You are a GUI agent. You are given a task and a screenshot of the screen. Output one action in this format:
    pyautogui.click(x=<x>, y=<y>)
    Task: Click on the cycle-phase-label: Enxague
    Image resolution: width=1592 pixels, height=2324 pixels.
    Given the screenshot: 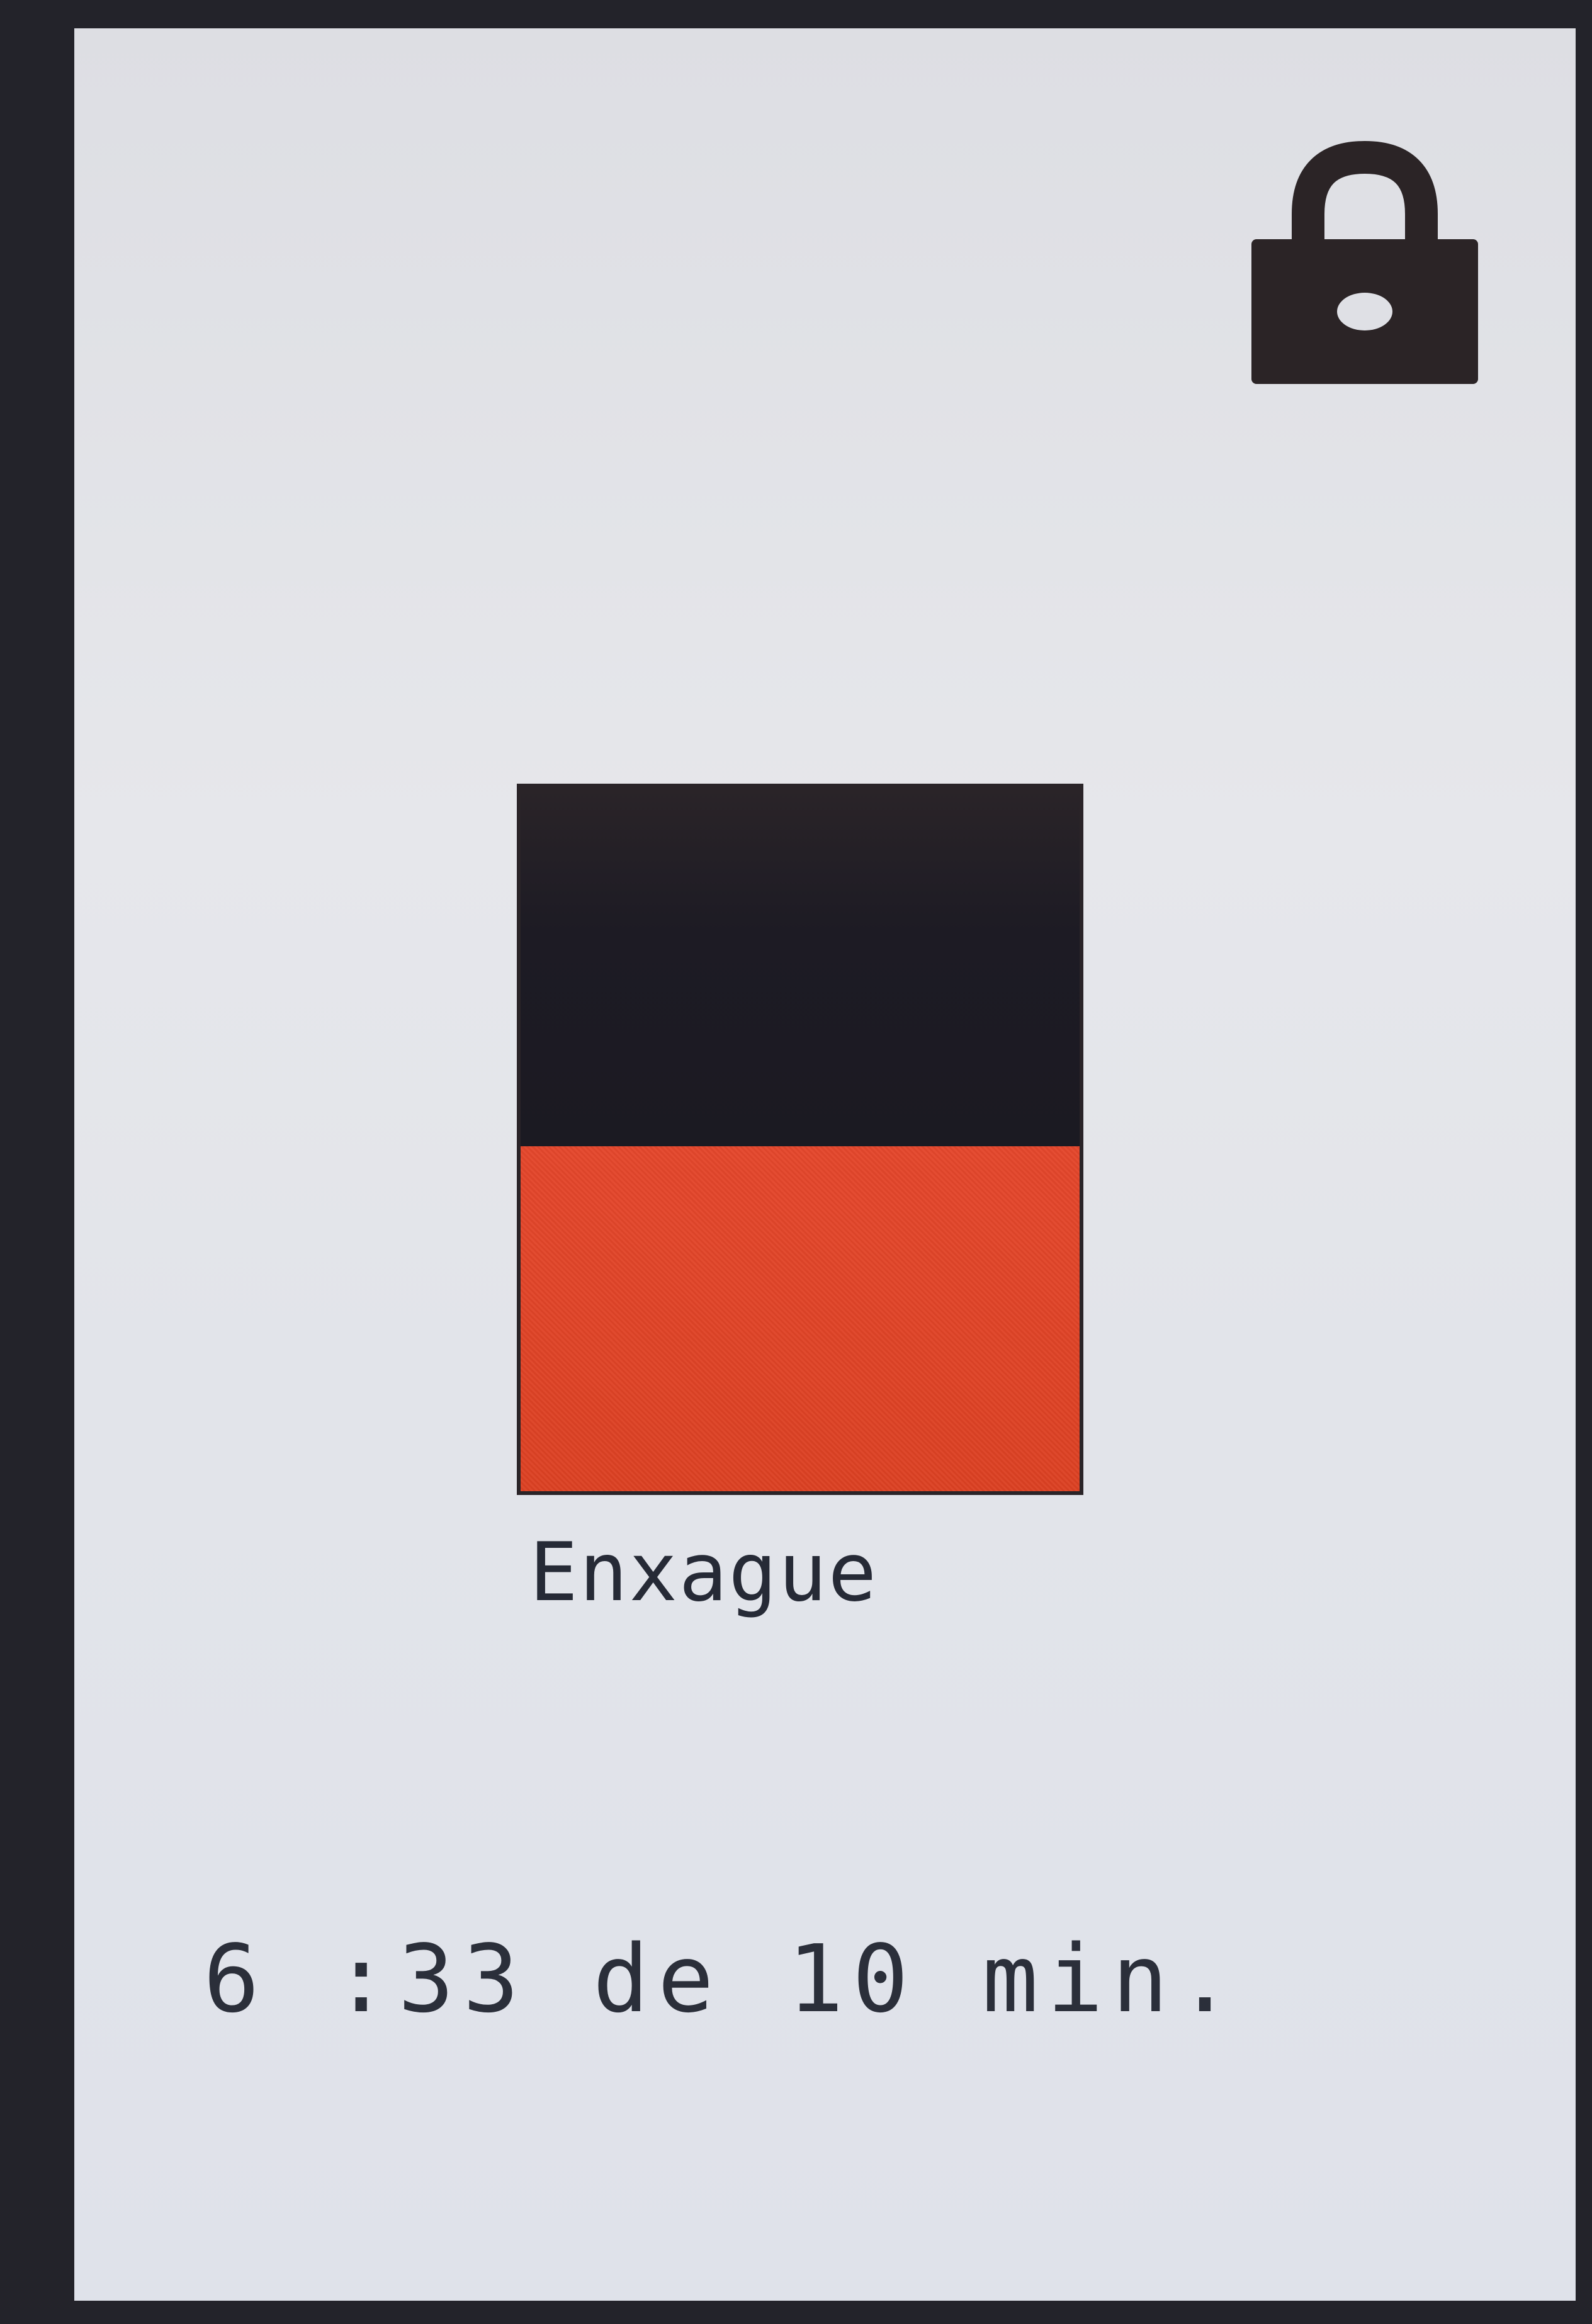 What is the action you would take?
    pyautogui.click(x=703, y=1573)
    